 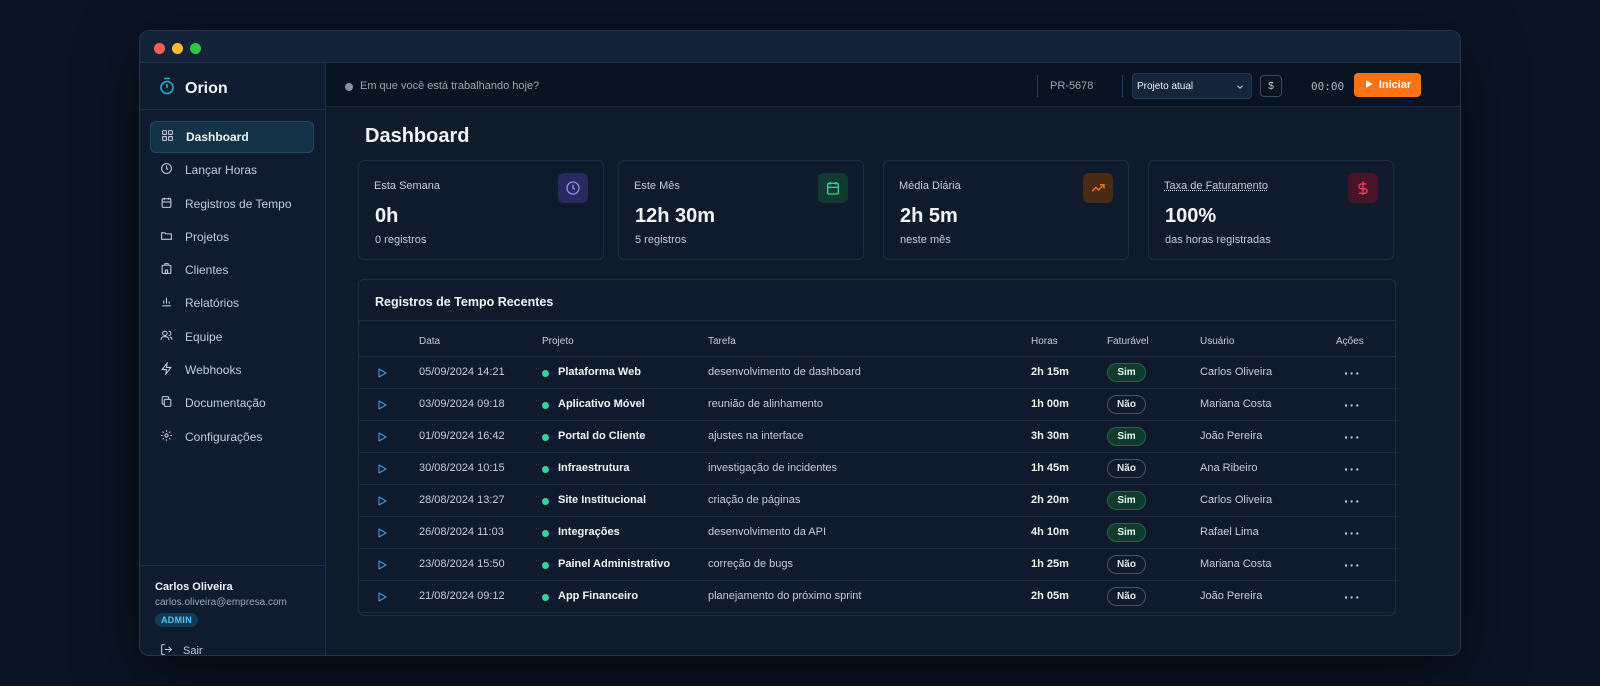 What do you see at coordinates (800, 47) in the screenshot?
I see `window-titlebar` at bounding box center [800, 47].